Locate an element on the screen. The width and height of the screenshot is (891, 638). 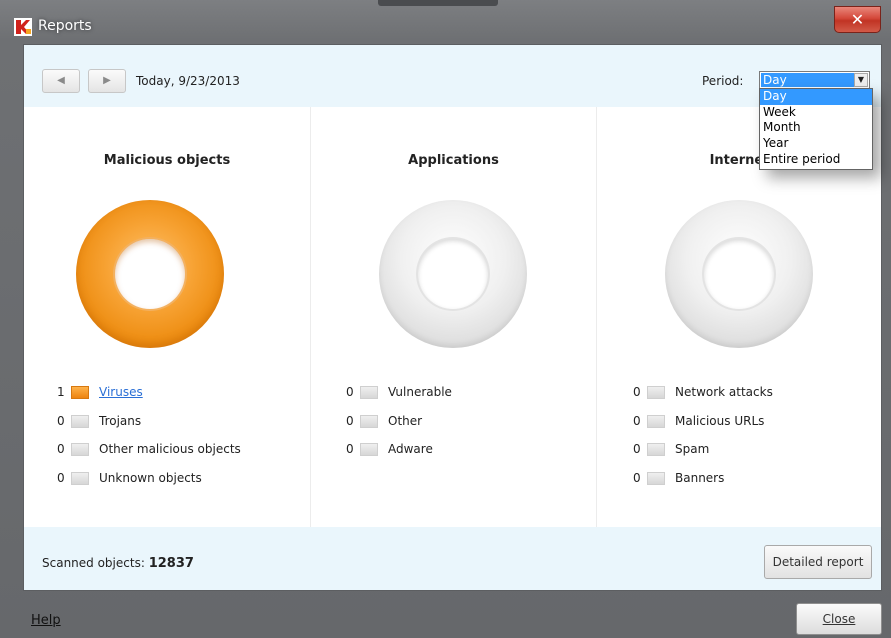
period-option-year: Year is located at coordinates (816, 144).